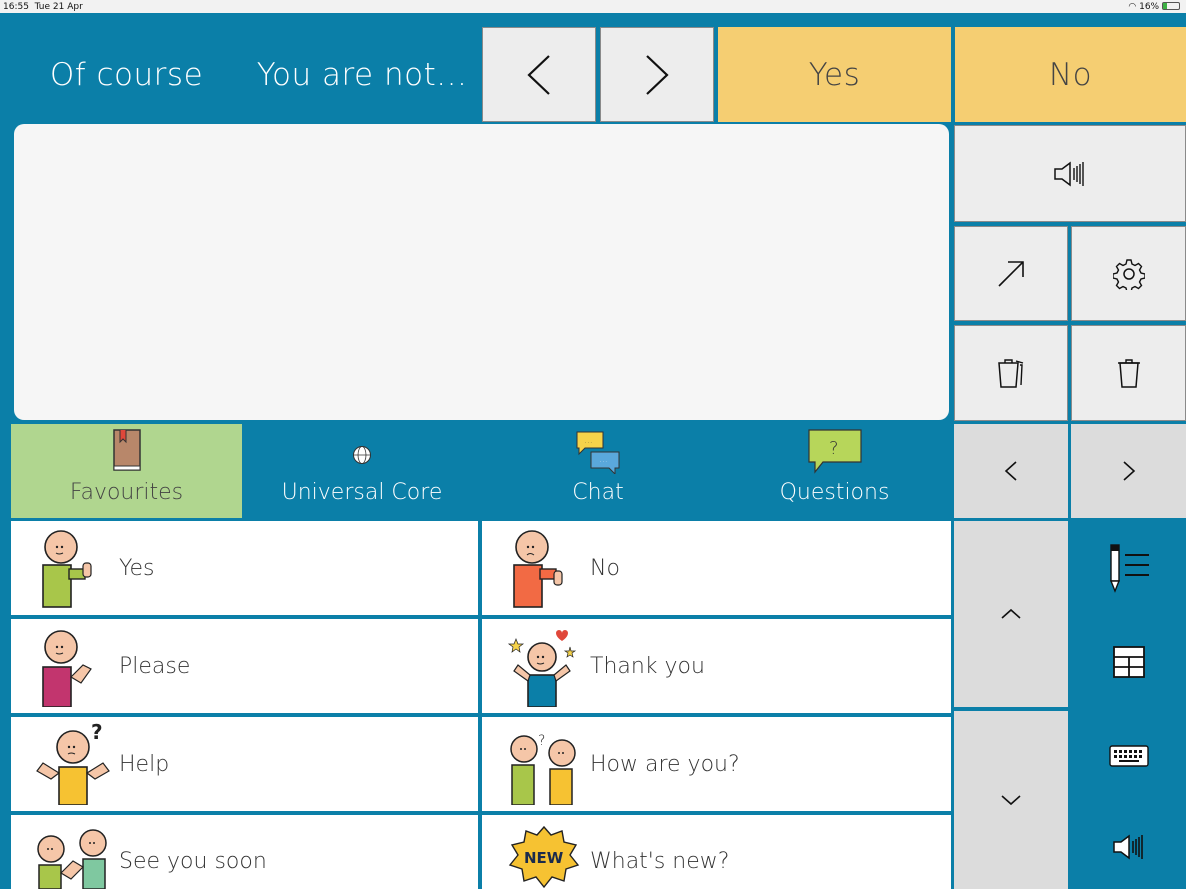 The height and width of the screenshot is (889, 1186). Describe the element at coordinates (834, 492) in the screenshot. I see `tab-label: Questions` at that location.